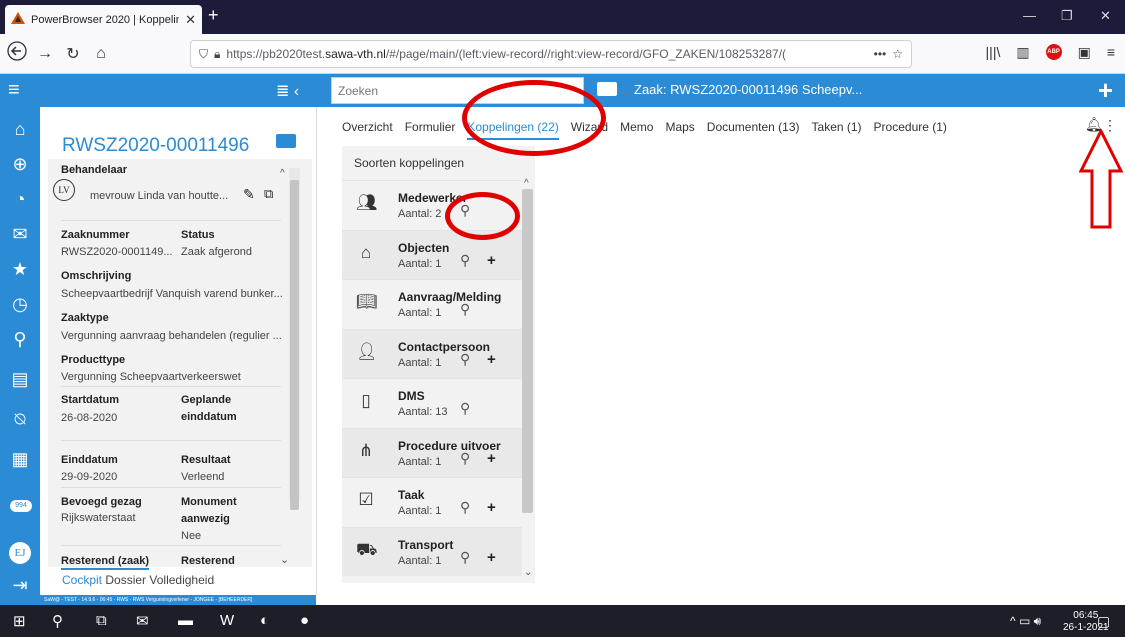 The width and height of the screenshot is (1125, 637). I want to click on koppeling-name: Contactpersoon, so click(444, 346).